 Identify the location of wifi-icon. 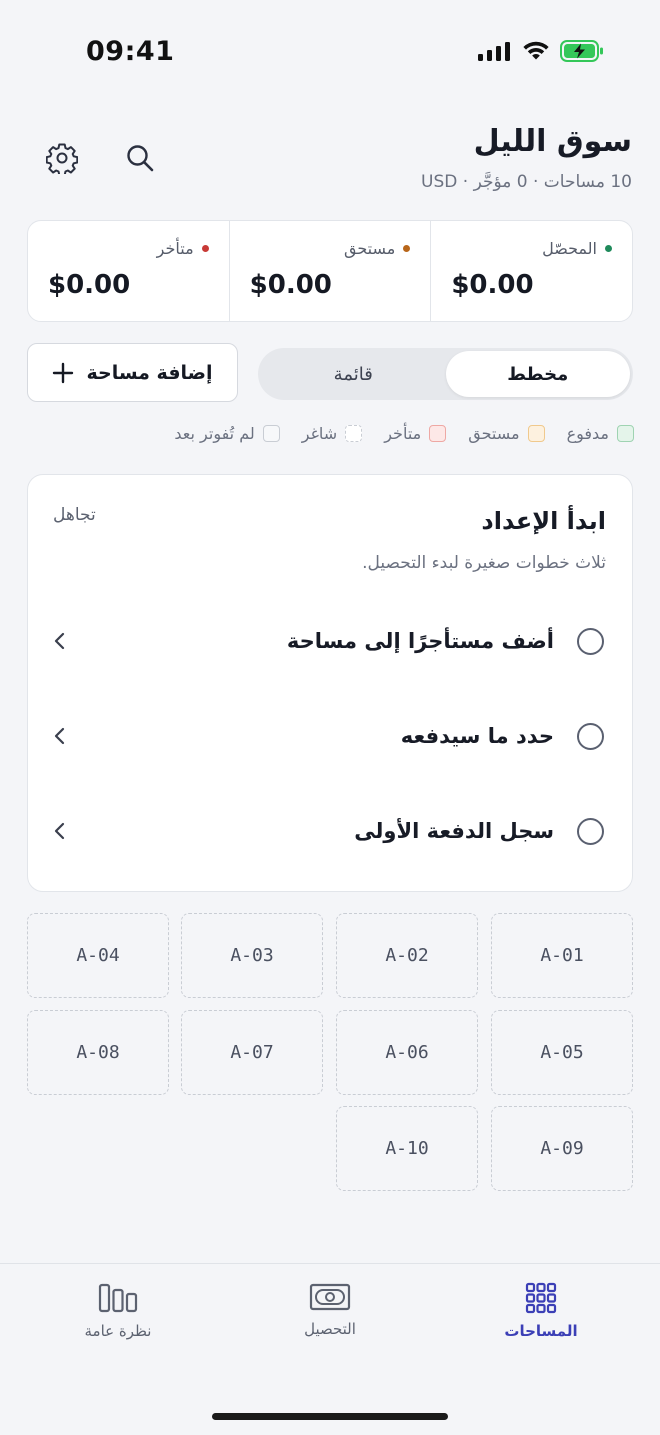
(536, 50).